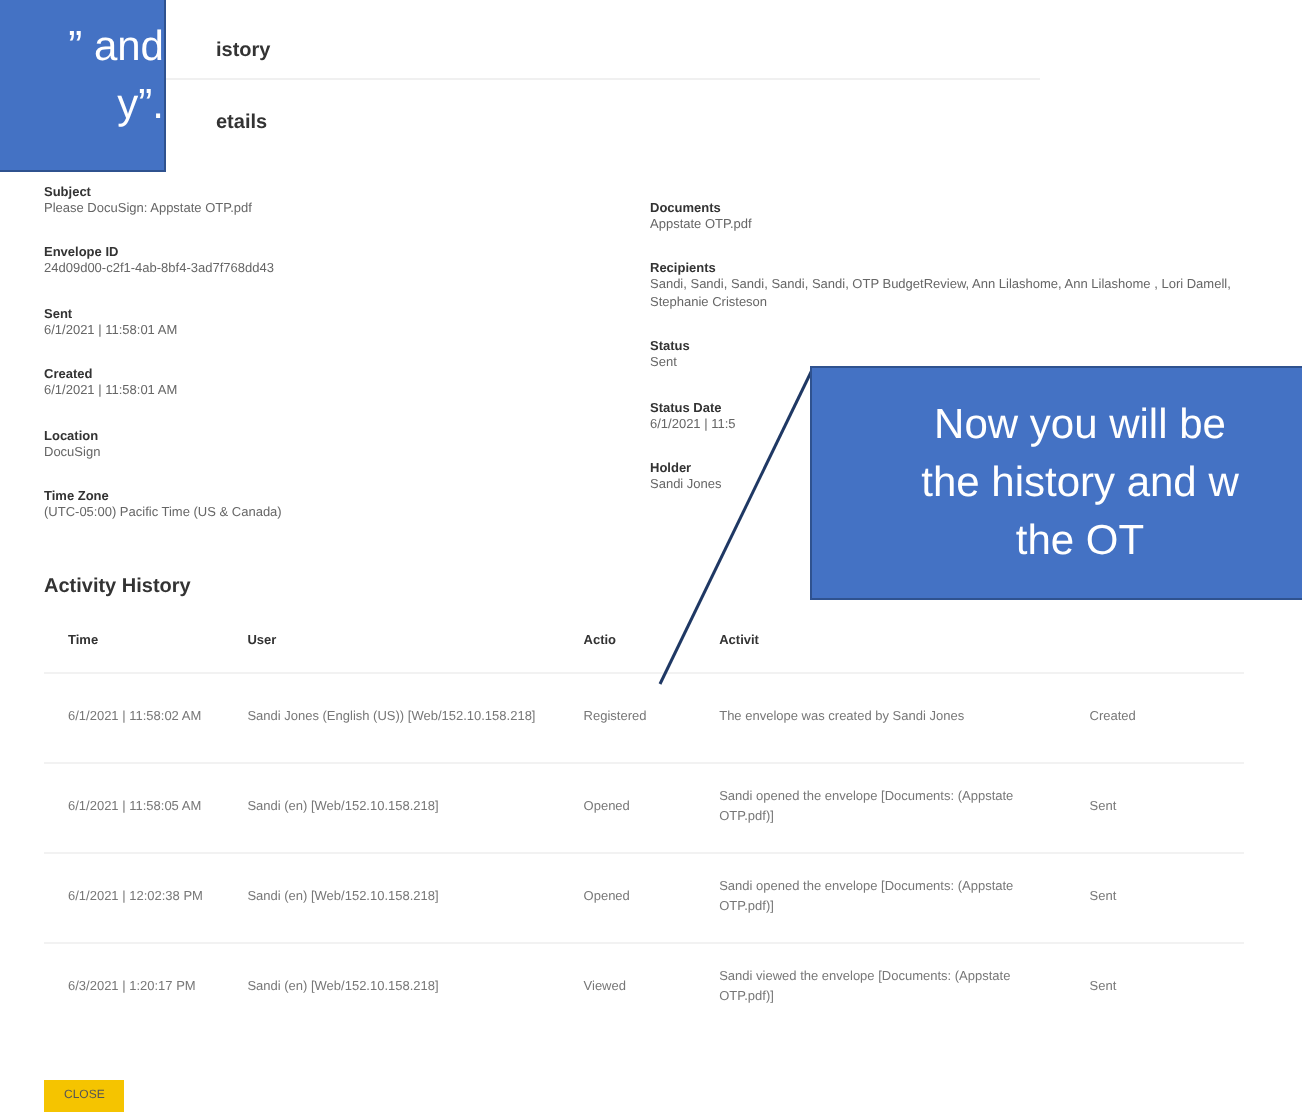  What do you see at coordinates (1056, 483) in the screenshot?
I see `callout-box: Now you will be the history and w the OT` at bounding box center [1056, 483].